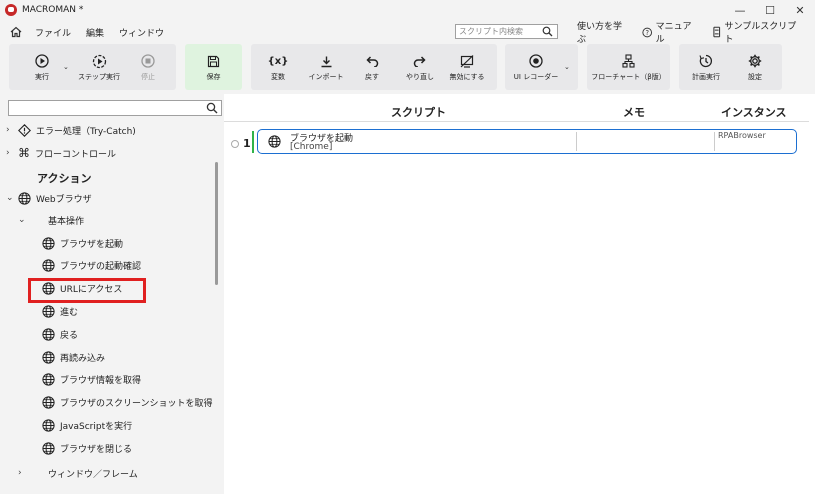 The width and height of the screenshot is (815, 494). I want to click on step-parameter: [Chrome], so click(311, 147).